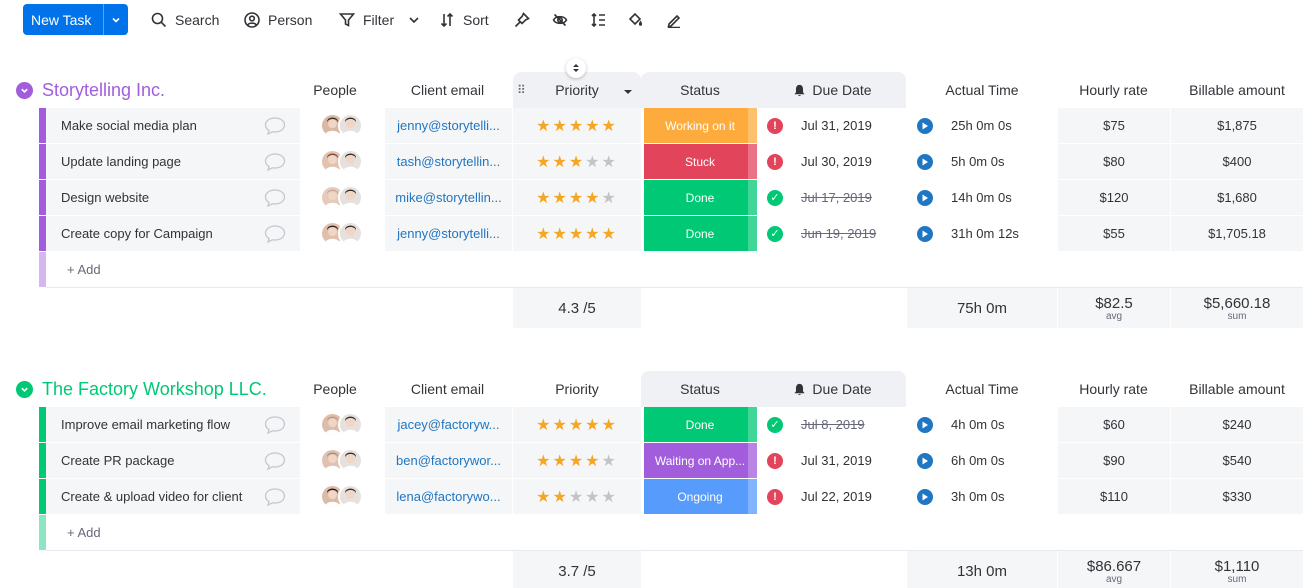 This screenshot has height=588, width=1303. What do you see at coordinates (832, 460) in the screenshot?
I see `due-date-cell: ! Jul 31, 2019` at bounding box center [832, 460].